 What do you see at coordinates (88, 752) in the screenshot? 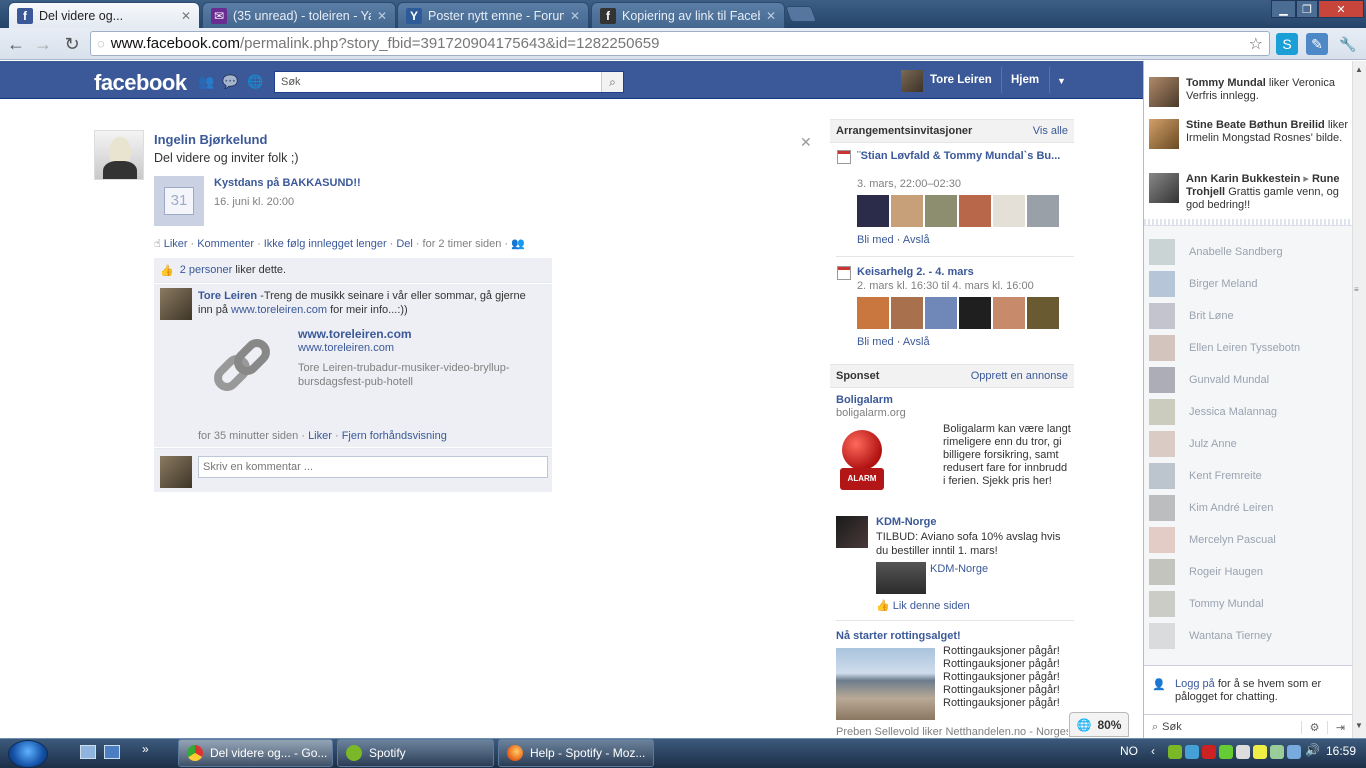
I see `show-desktop-icon` at bounding box center [88, 752].